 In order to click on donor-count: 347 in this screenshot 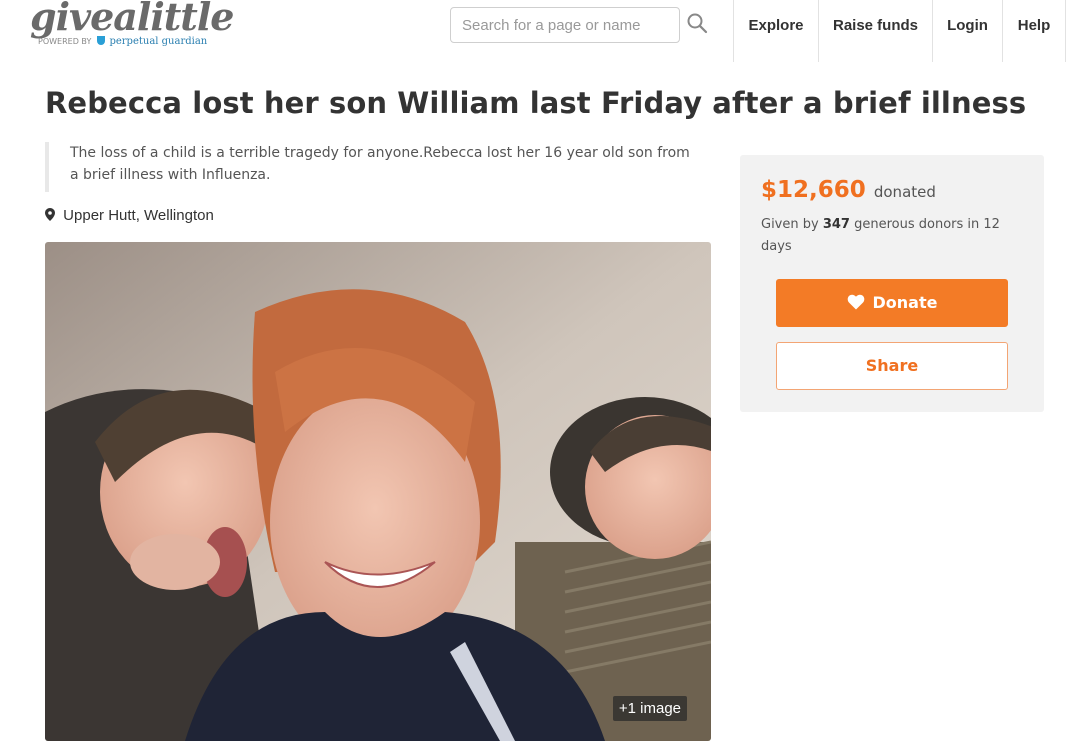, I will do `click(836, 224)`.